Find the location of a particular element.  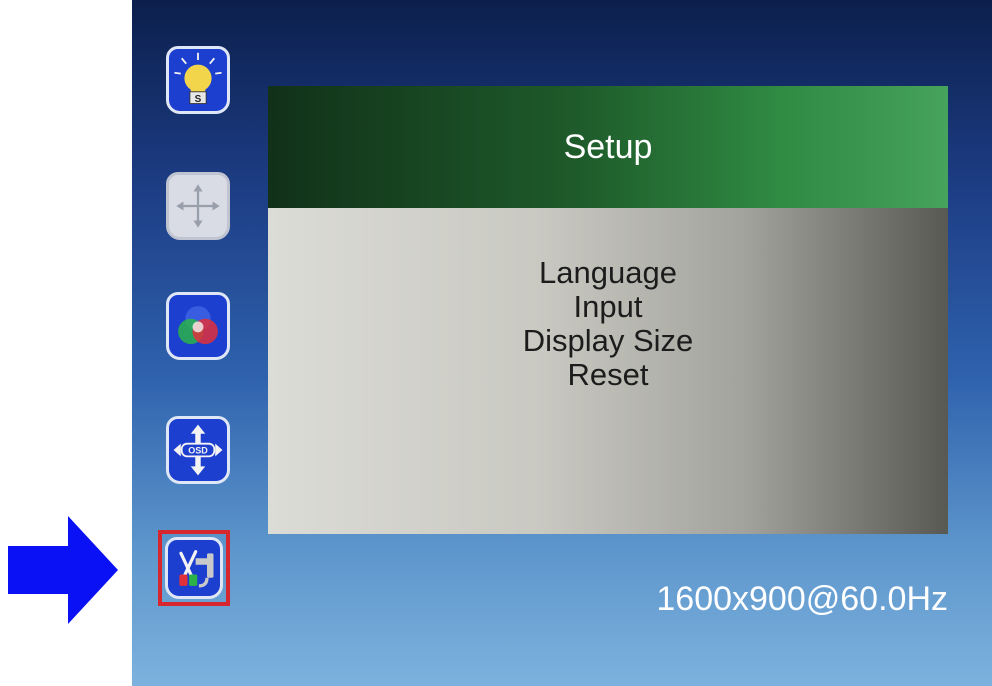

position-button is located at coordinates (198, 206).